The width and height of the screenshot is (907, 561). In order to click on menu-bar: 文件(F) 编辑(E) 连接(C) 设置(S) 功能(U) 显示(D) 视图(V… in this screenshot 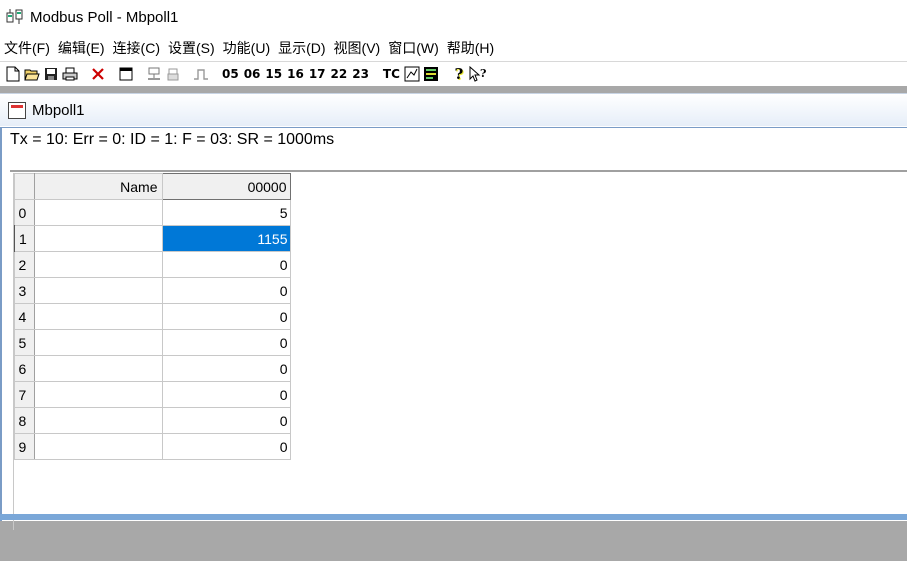, I will do `click(453, 48)`.